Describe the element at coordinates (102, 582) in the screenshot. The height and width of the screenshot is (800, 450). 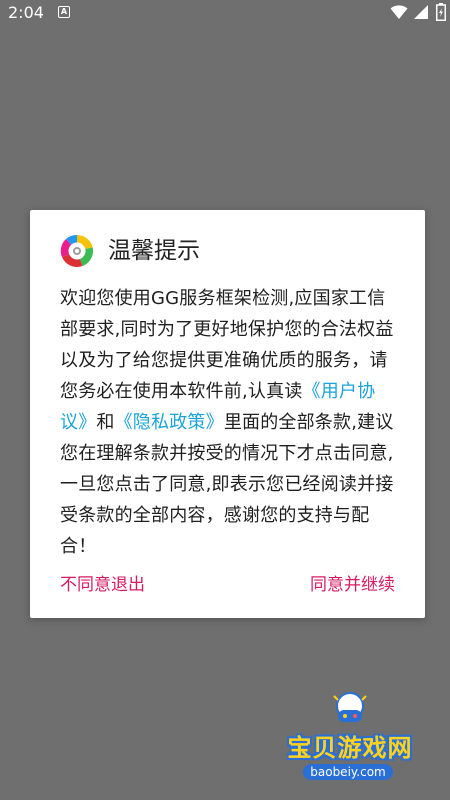
I see `decline-exit-button: 不同意退出` at that location.